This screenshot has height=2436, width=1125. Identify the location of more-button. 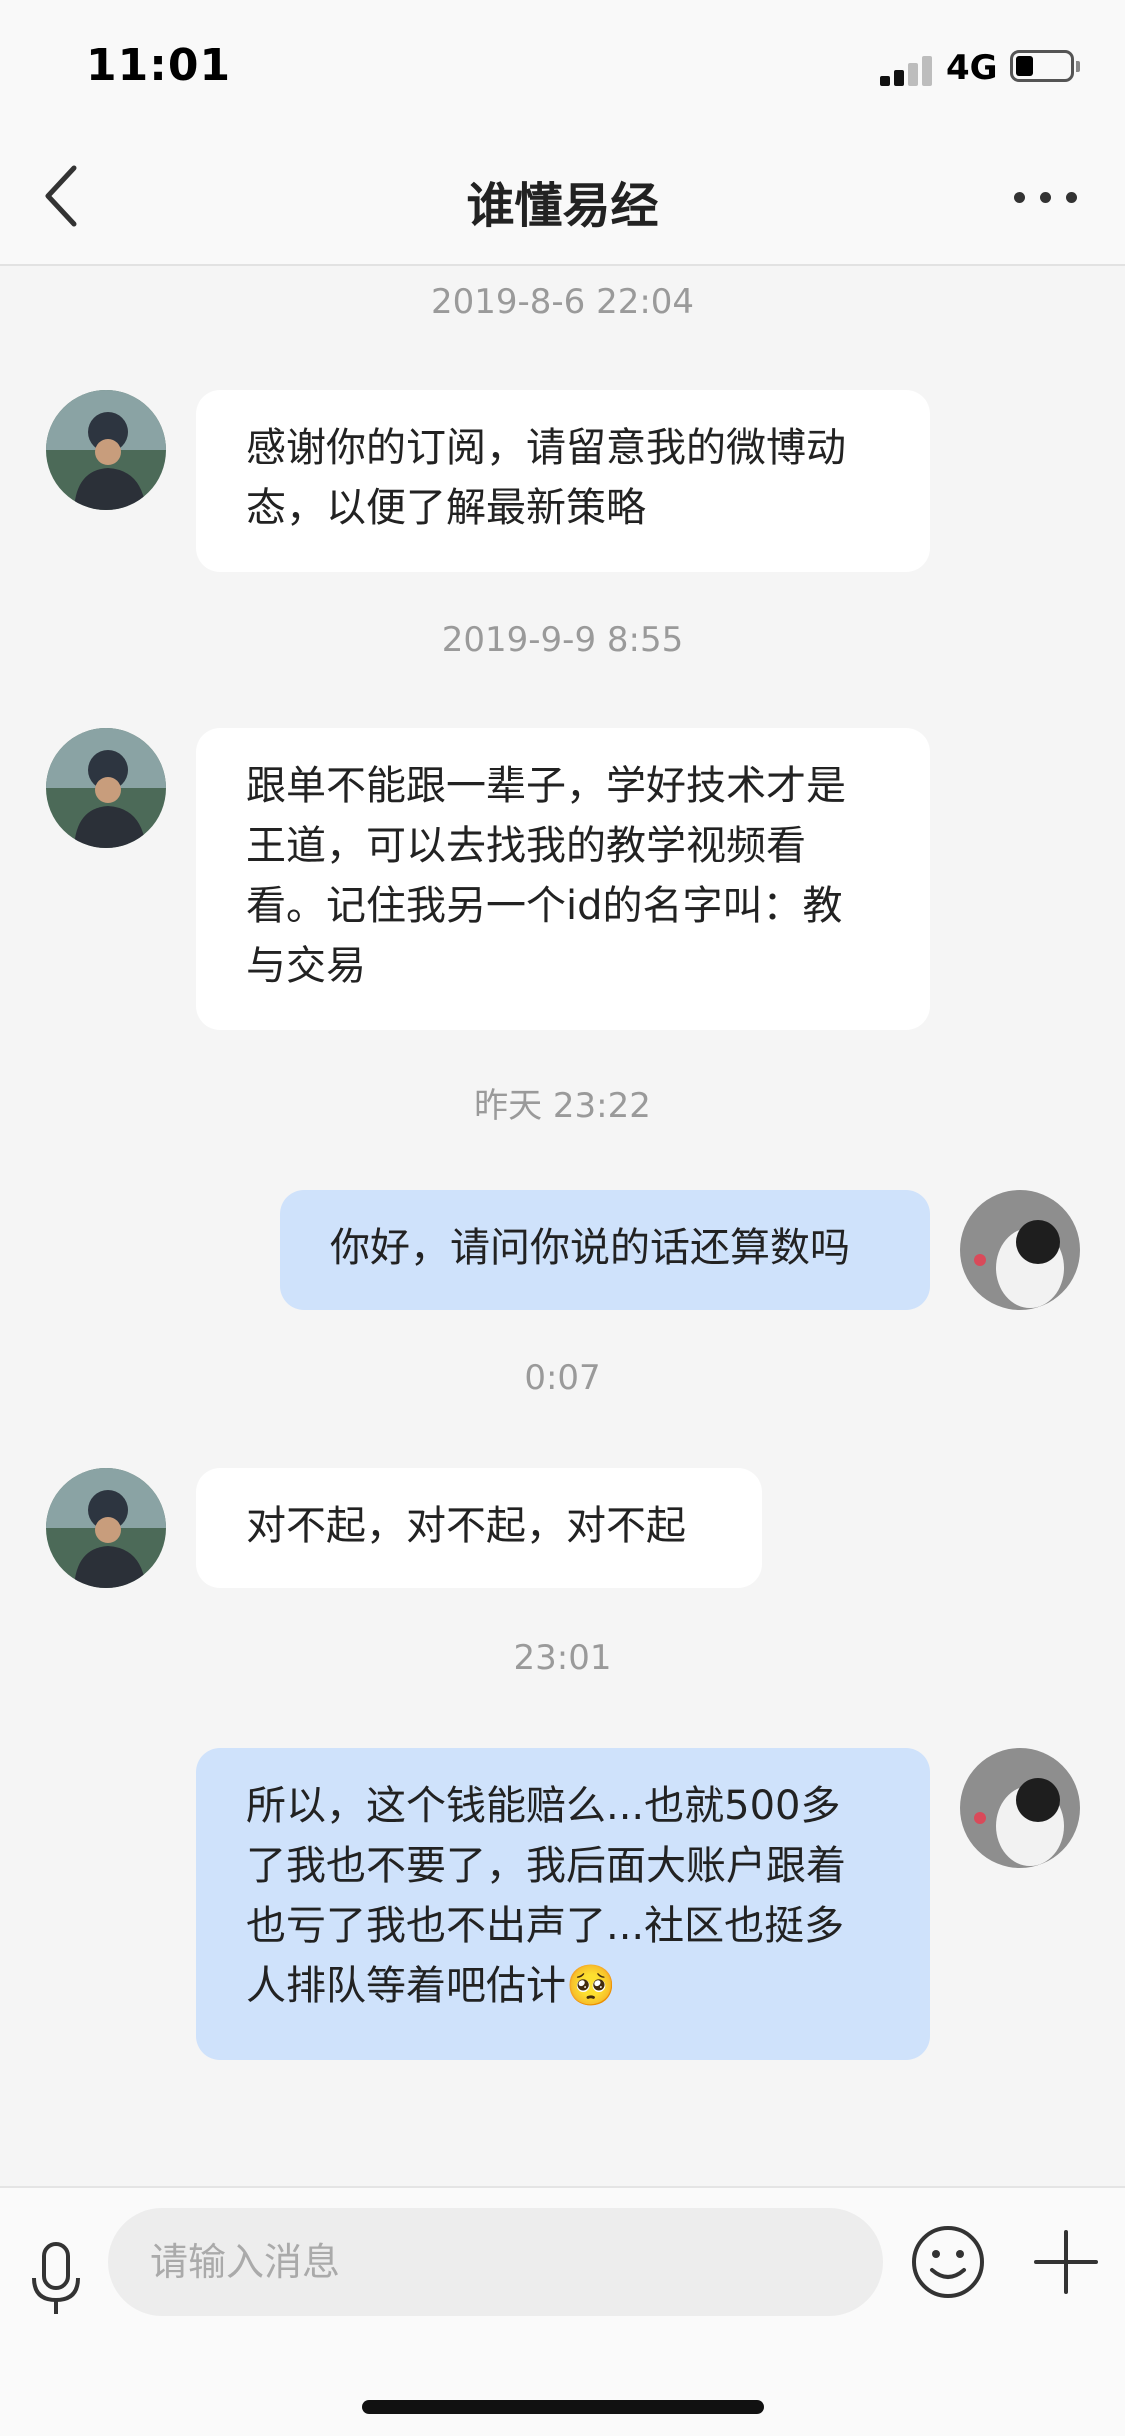
(1045, 196).